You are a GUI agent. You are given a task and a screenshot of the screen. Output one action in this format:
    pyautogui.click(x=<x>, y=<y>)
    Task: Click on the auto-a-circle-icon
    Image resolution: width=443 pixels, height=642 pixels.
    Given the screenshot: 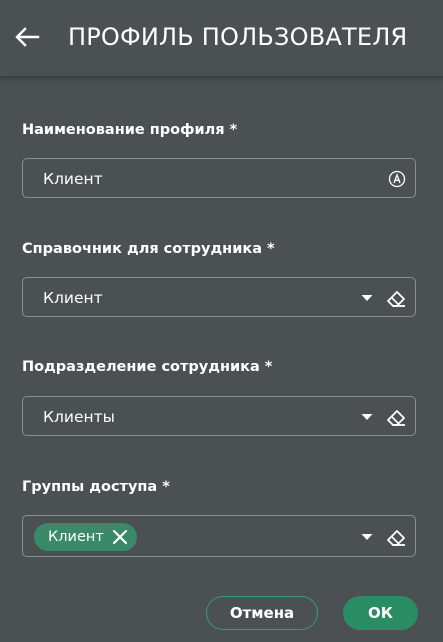 What is the action you would take?
    pyautogui.click(x=397, y=179)
    